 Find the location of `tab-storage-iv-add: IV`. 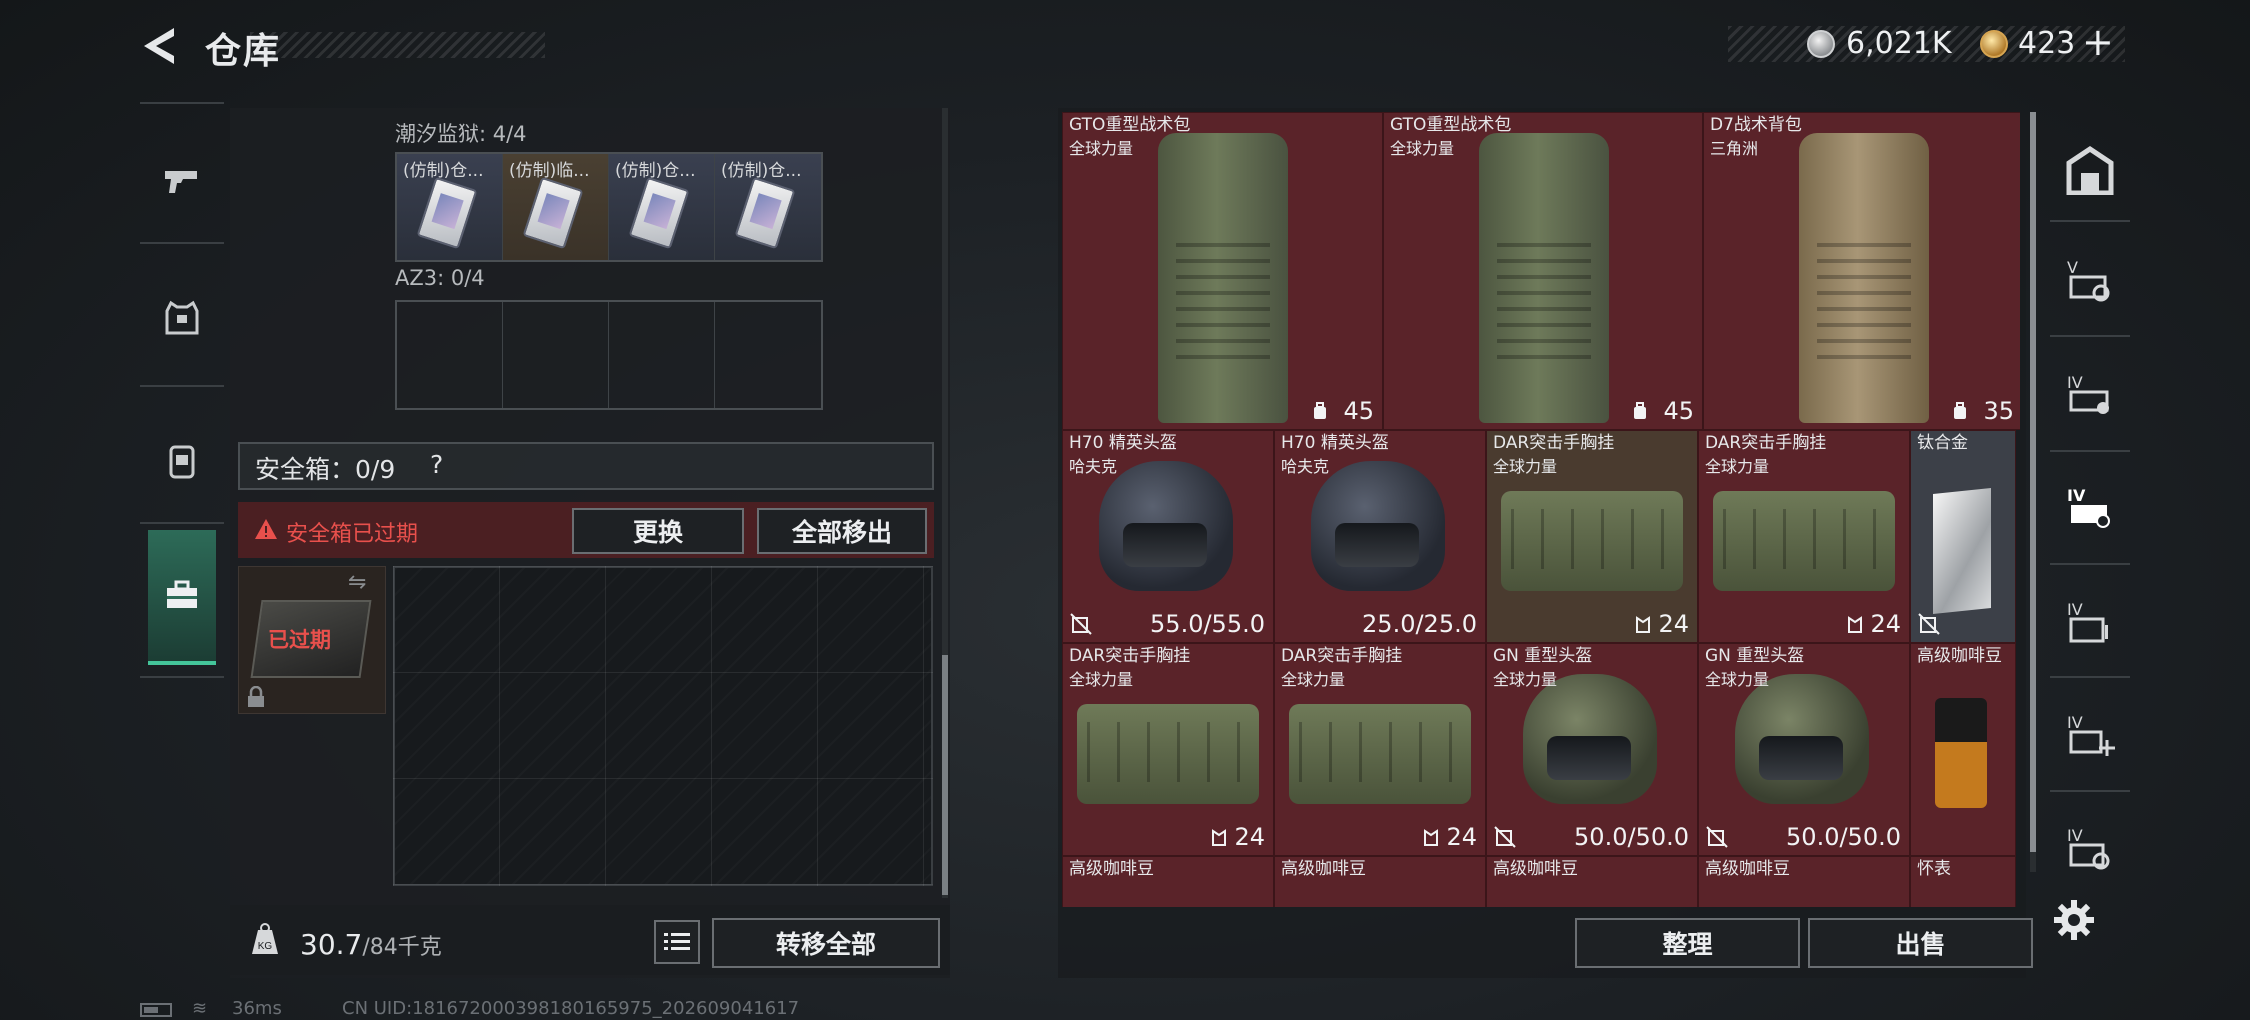

tab-storage-iv-add: IV is located at coordinates (2090, 735).